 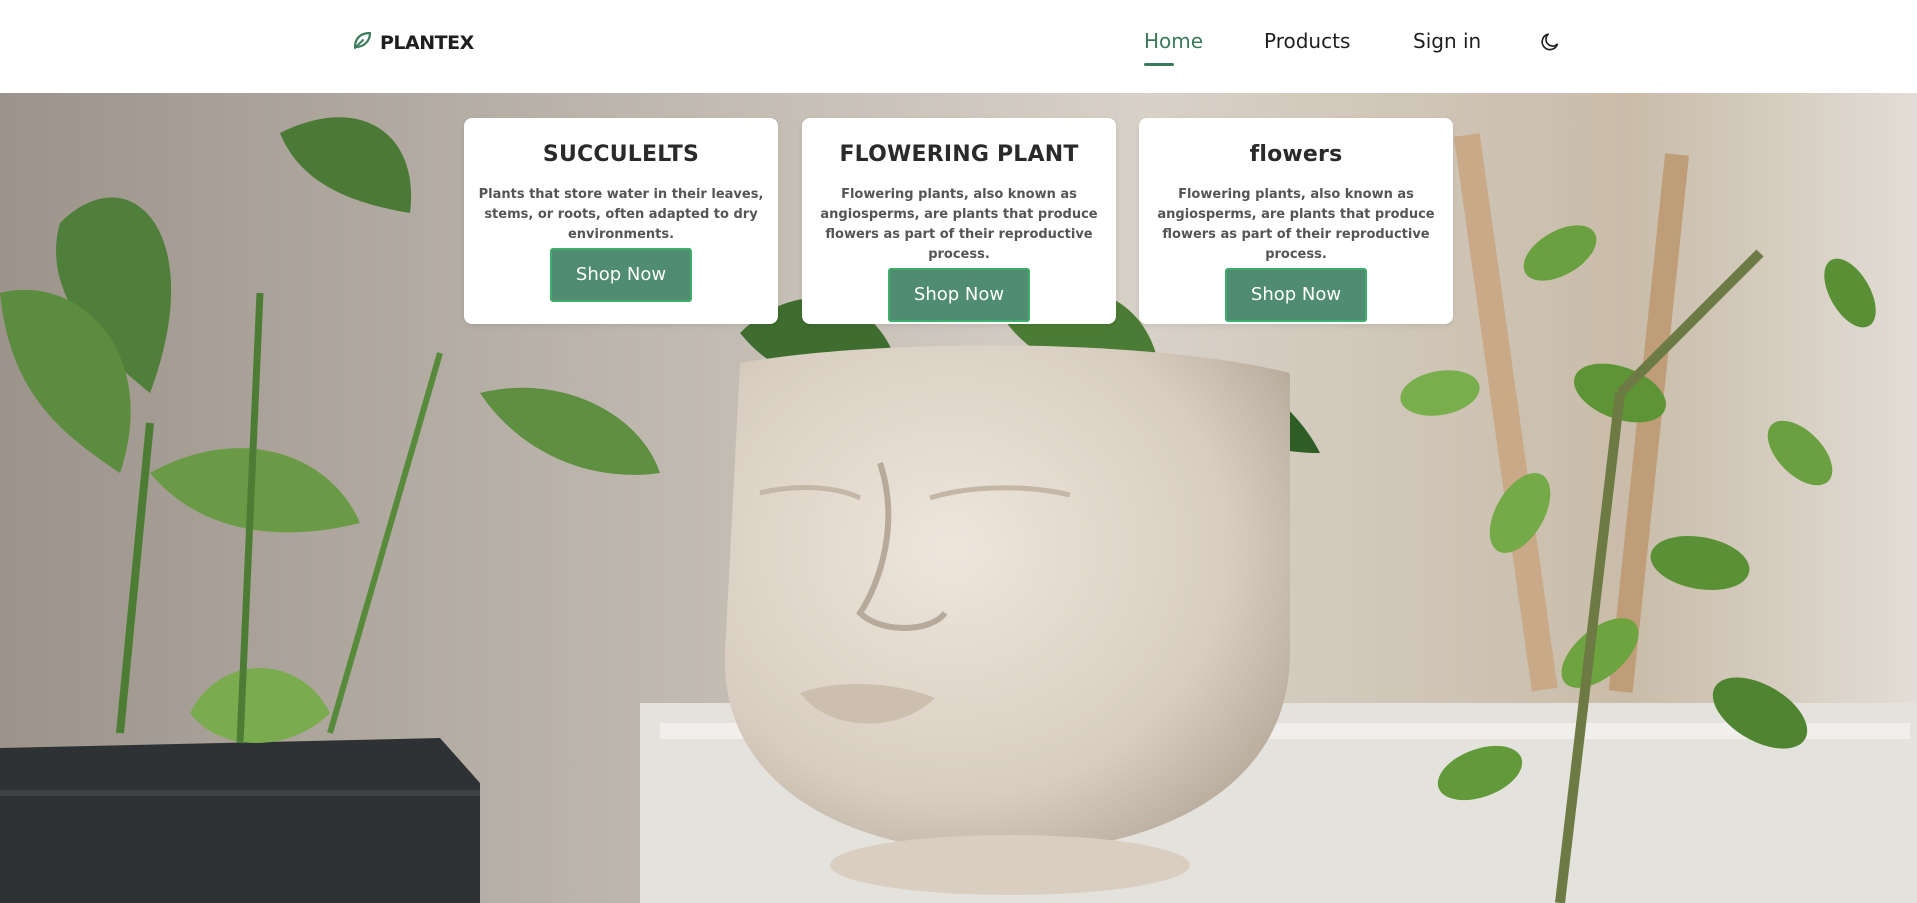 I want to click on leaf-icon, so click(x=362, y=42).